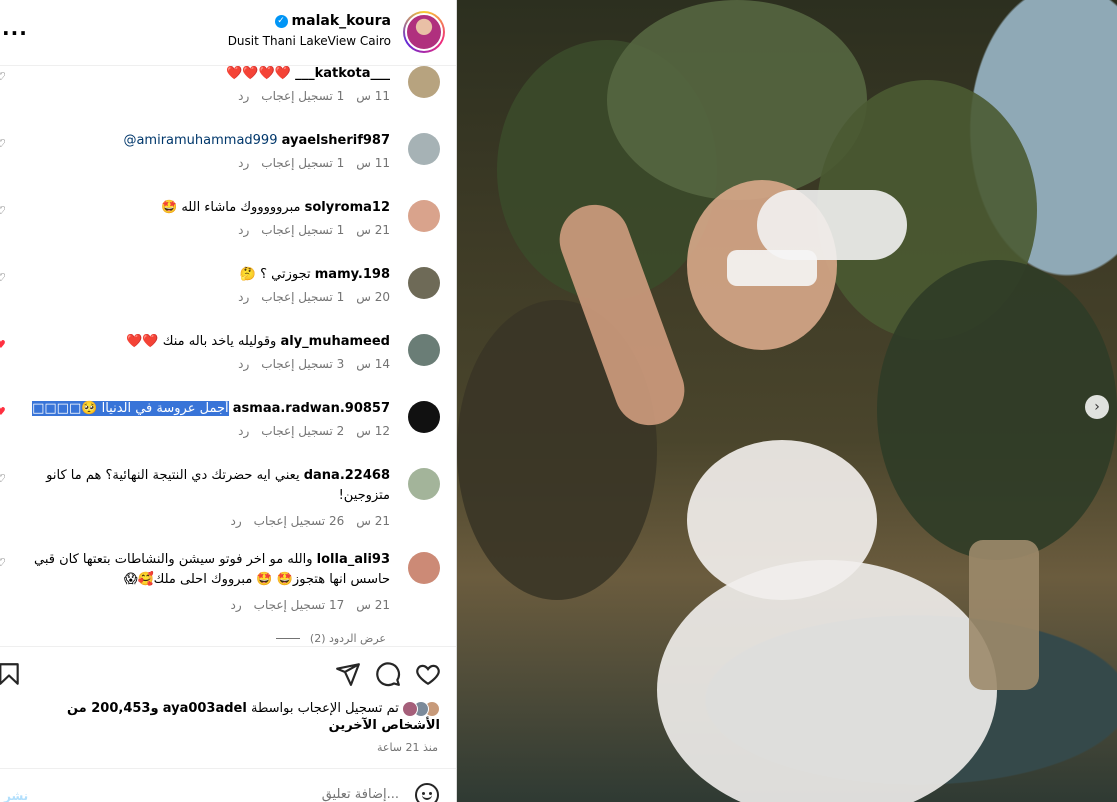  What do you see at coordinates (16, 795) in the screenshot?
I see `post-comment-button: نشر` at bounding box center [16, 795].